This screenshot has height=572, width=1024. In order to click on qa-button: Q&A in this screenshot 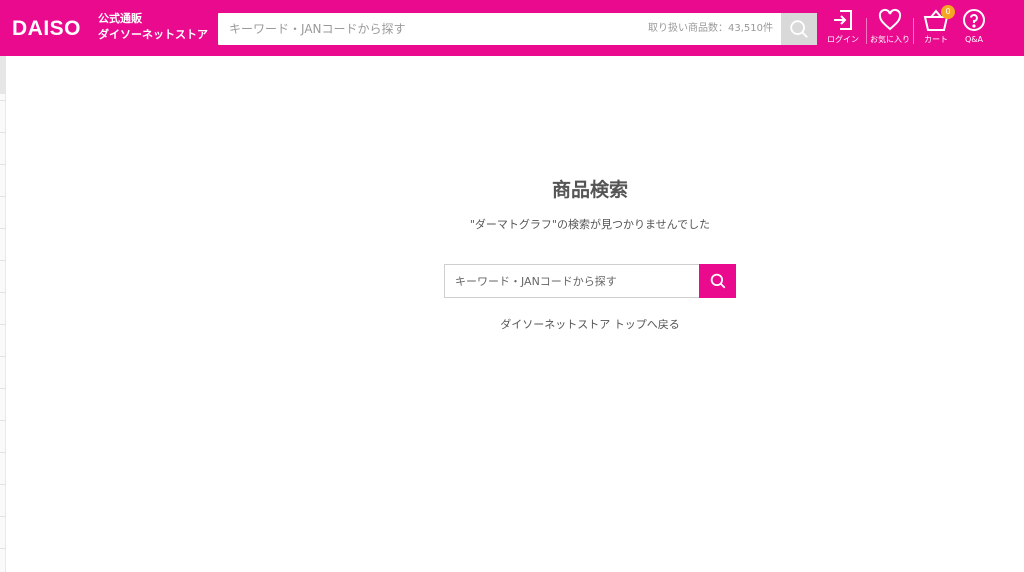, I will do `click(974, 29)`.